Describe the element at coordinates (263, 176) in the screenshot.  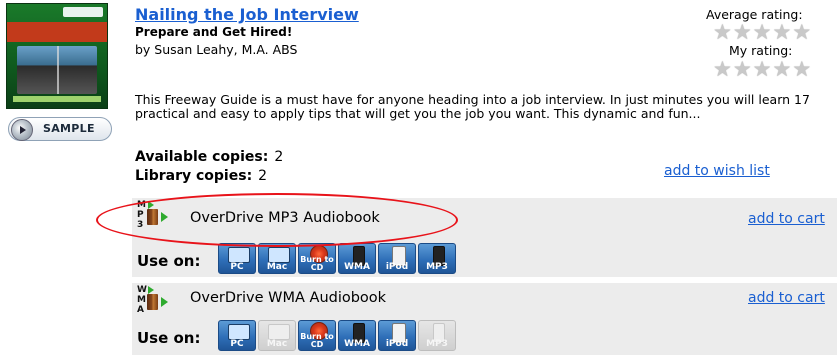
I see `library-copies-value: 2` at that location.